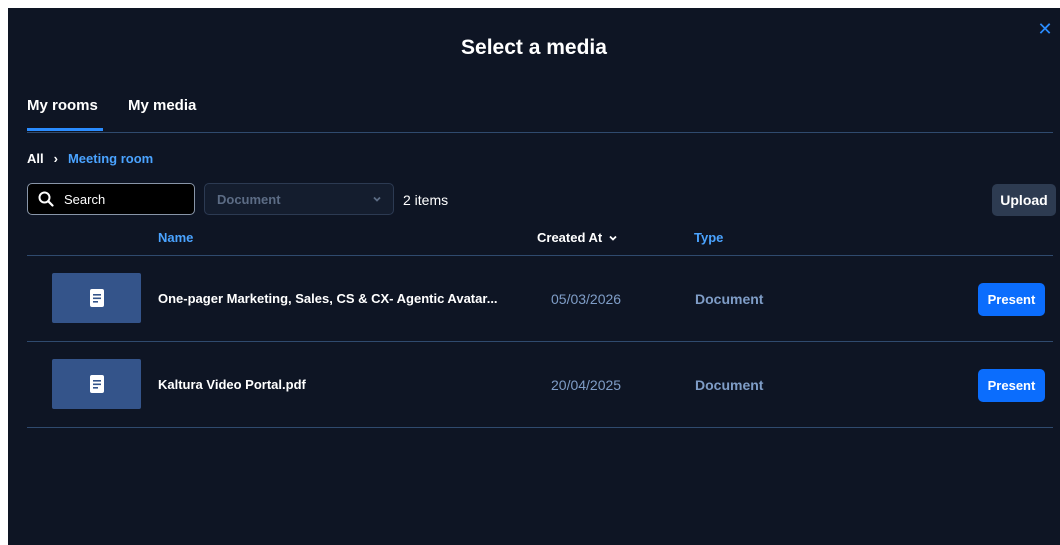  Describe the element at coordinates (299, 199) in the screenshot. I see `type-filter-select: Document` at that location.